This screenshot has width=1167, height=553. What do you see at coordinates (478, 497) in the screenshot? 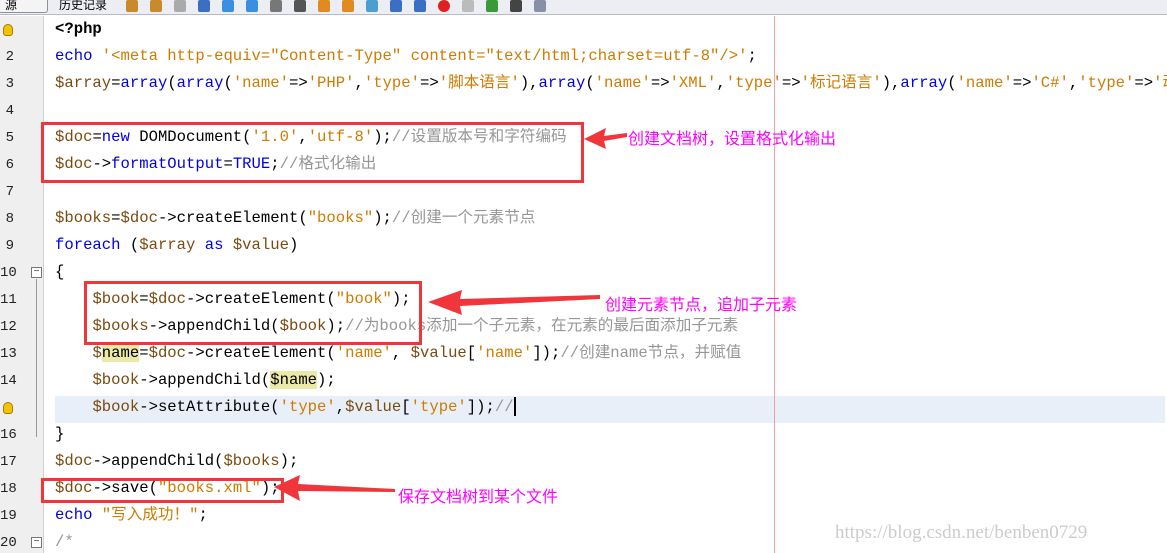
I see `annotation-save-file: 保存文档树到某个文件` at bounding box center [478, 497].